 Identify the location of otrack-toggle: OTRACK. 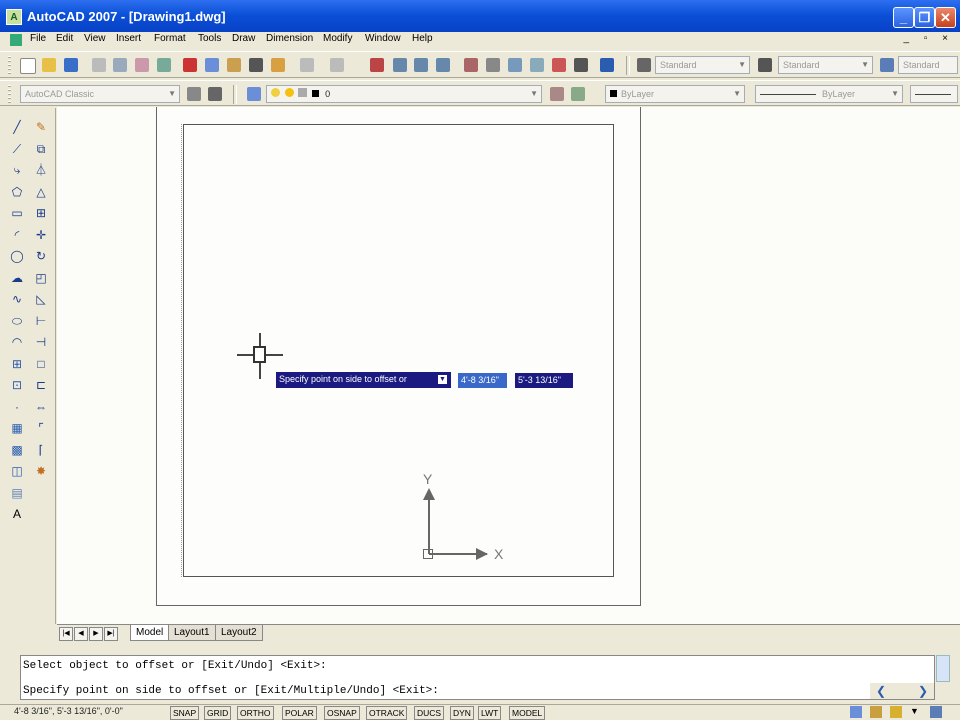
(387, 713).